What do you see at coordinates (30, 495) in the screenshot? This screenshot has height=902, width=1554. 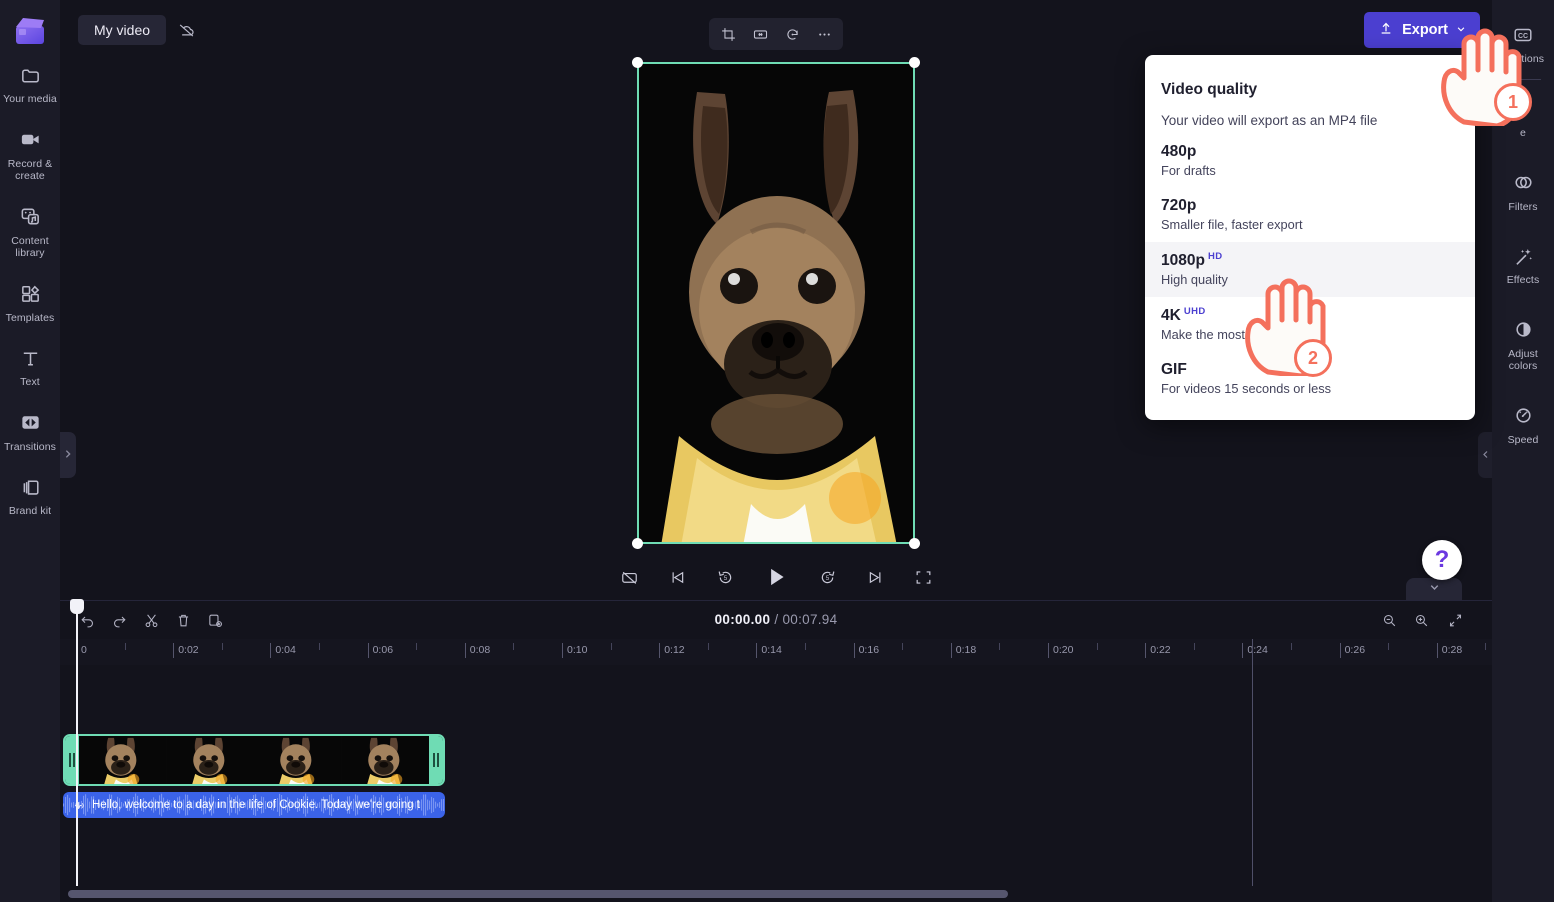 I see `sidebar-item-brand-kit: Brand kit` at bounding box center [30, 495].